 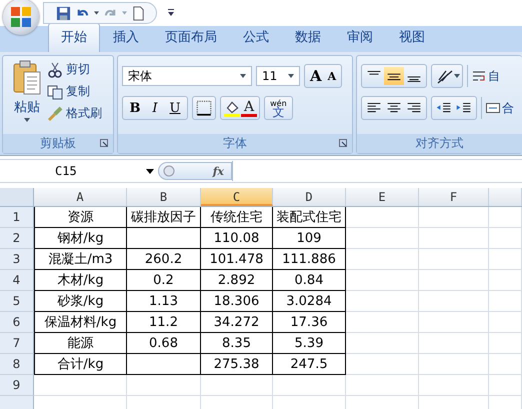 I want to click on table-cell: 275.38, so click(x=237, y=364).